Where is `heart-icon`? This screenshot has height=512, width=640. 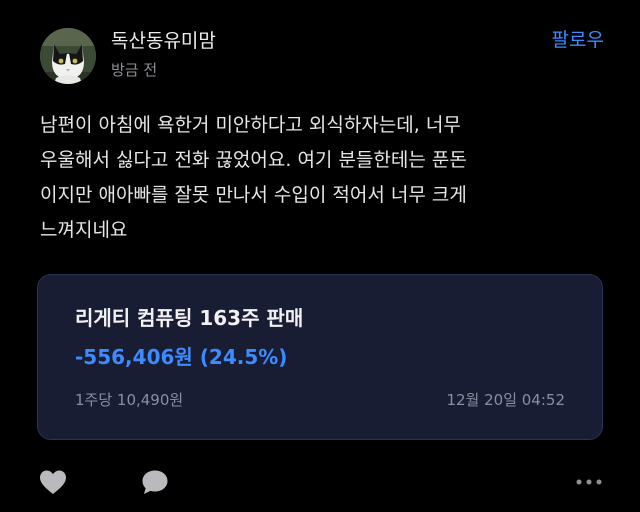 heart-icon is located at coordinates (53, 484).